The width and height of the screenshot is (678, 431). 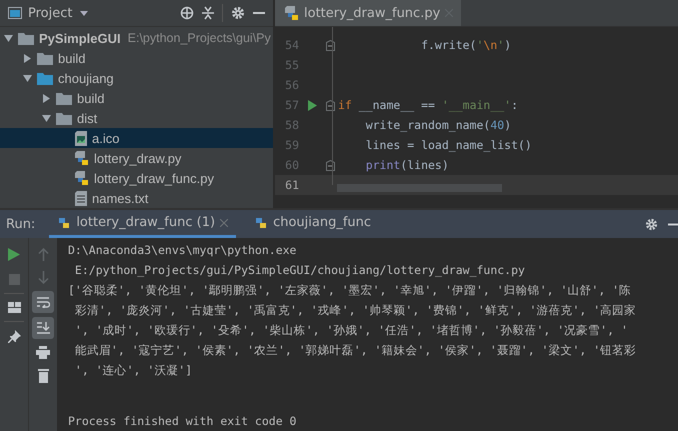 I want to click on line-number: 58, so click(x=291, y=125).